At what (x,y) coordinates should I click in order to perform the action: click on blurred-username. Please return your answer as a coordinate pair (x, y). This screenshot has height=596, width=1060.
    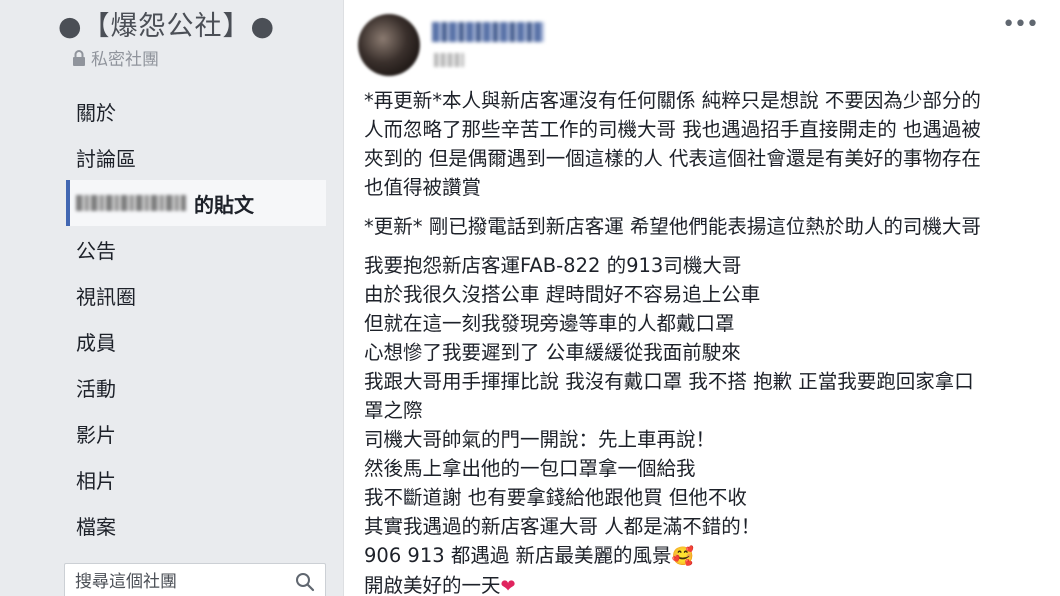
    Looking at the image, I should click on (131, 203).